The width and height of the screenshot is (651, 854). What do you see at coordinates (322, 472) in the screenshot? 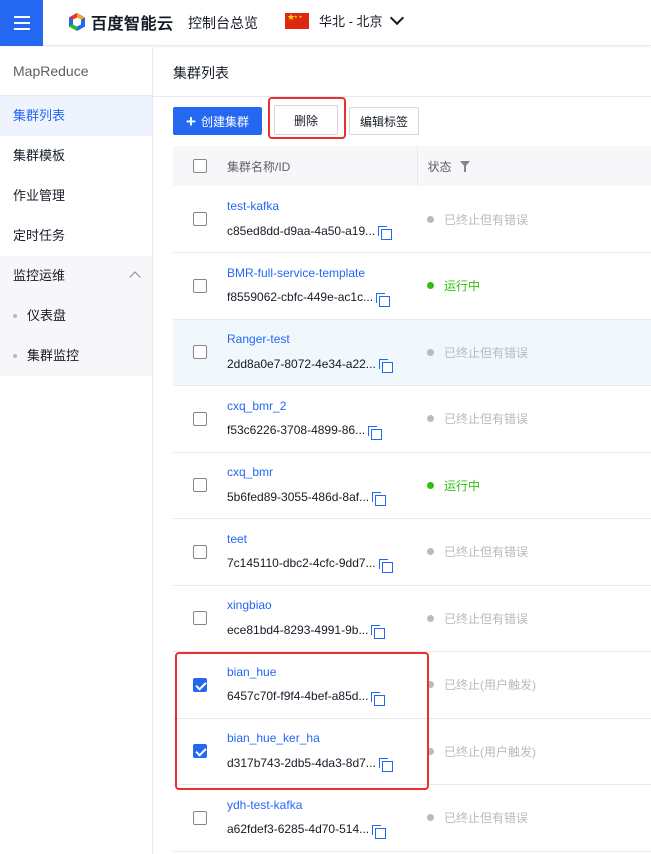
I see `cluster-name-link: cxq_bmr` at bounding box center [322, 472].